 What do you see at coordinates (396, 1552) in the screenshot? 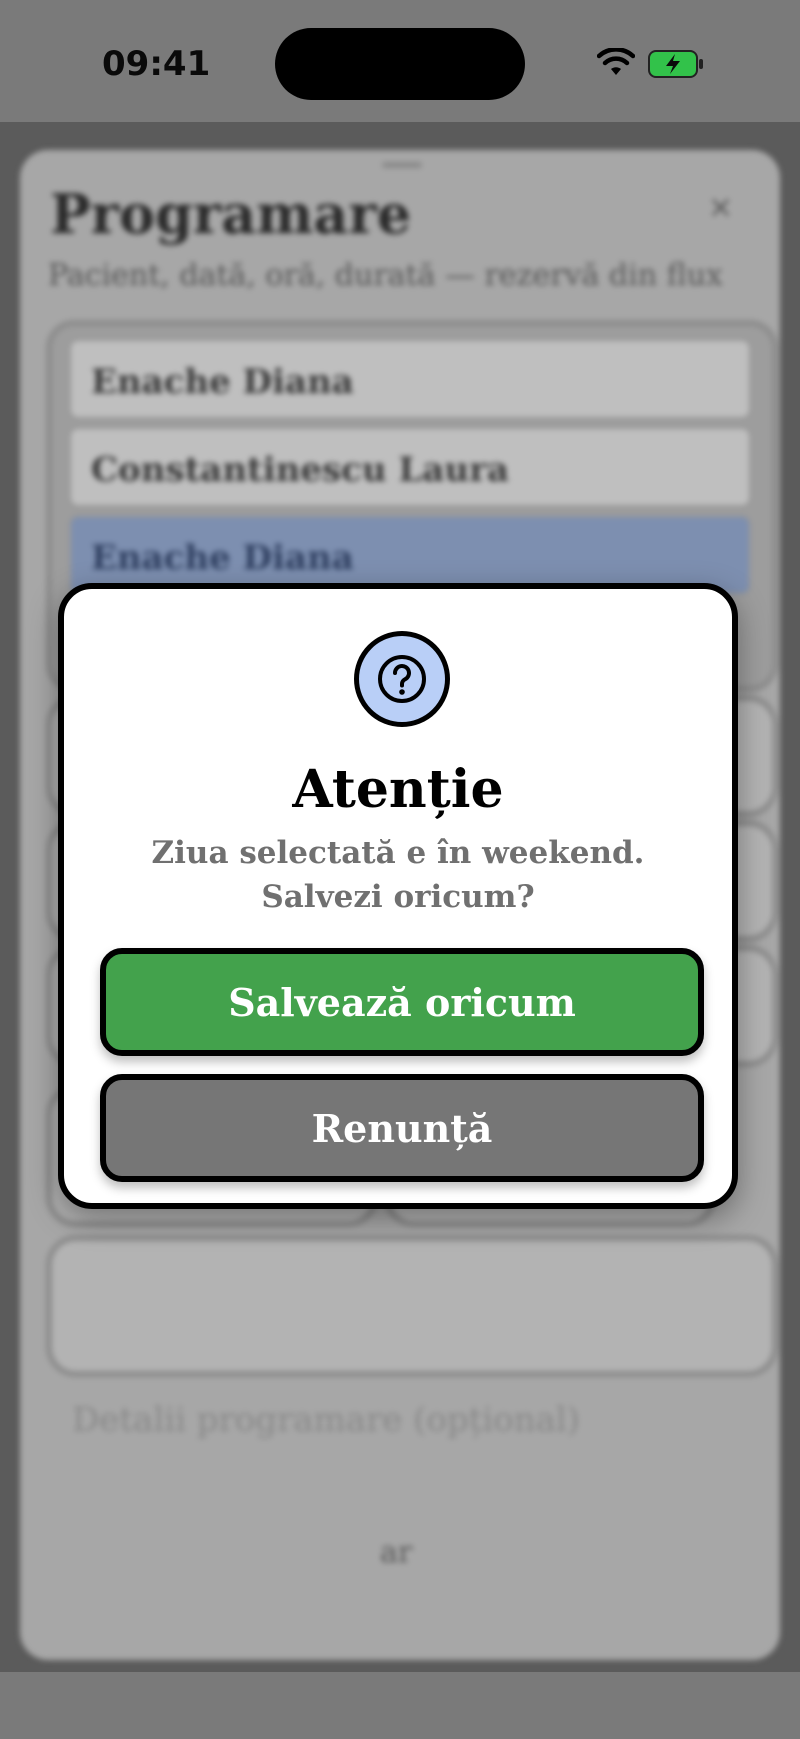
I see `sheet-footer-text: ar` at bounding box center [396, 1552].